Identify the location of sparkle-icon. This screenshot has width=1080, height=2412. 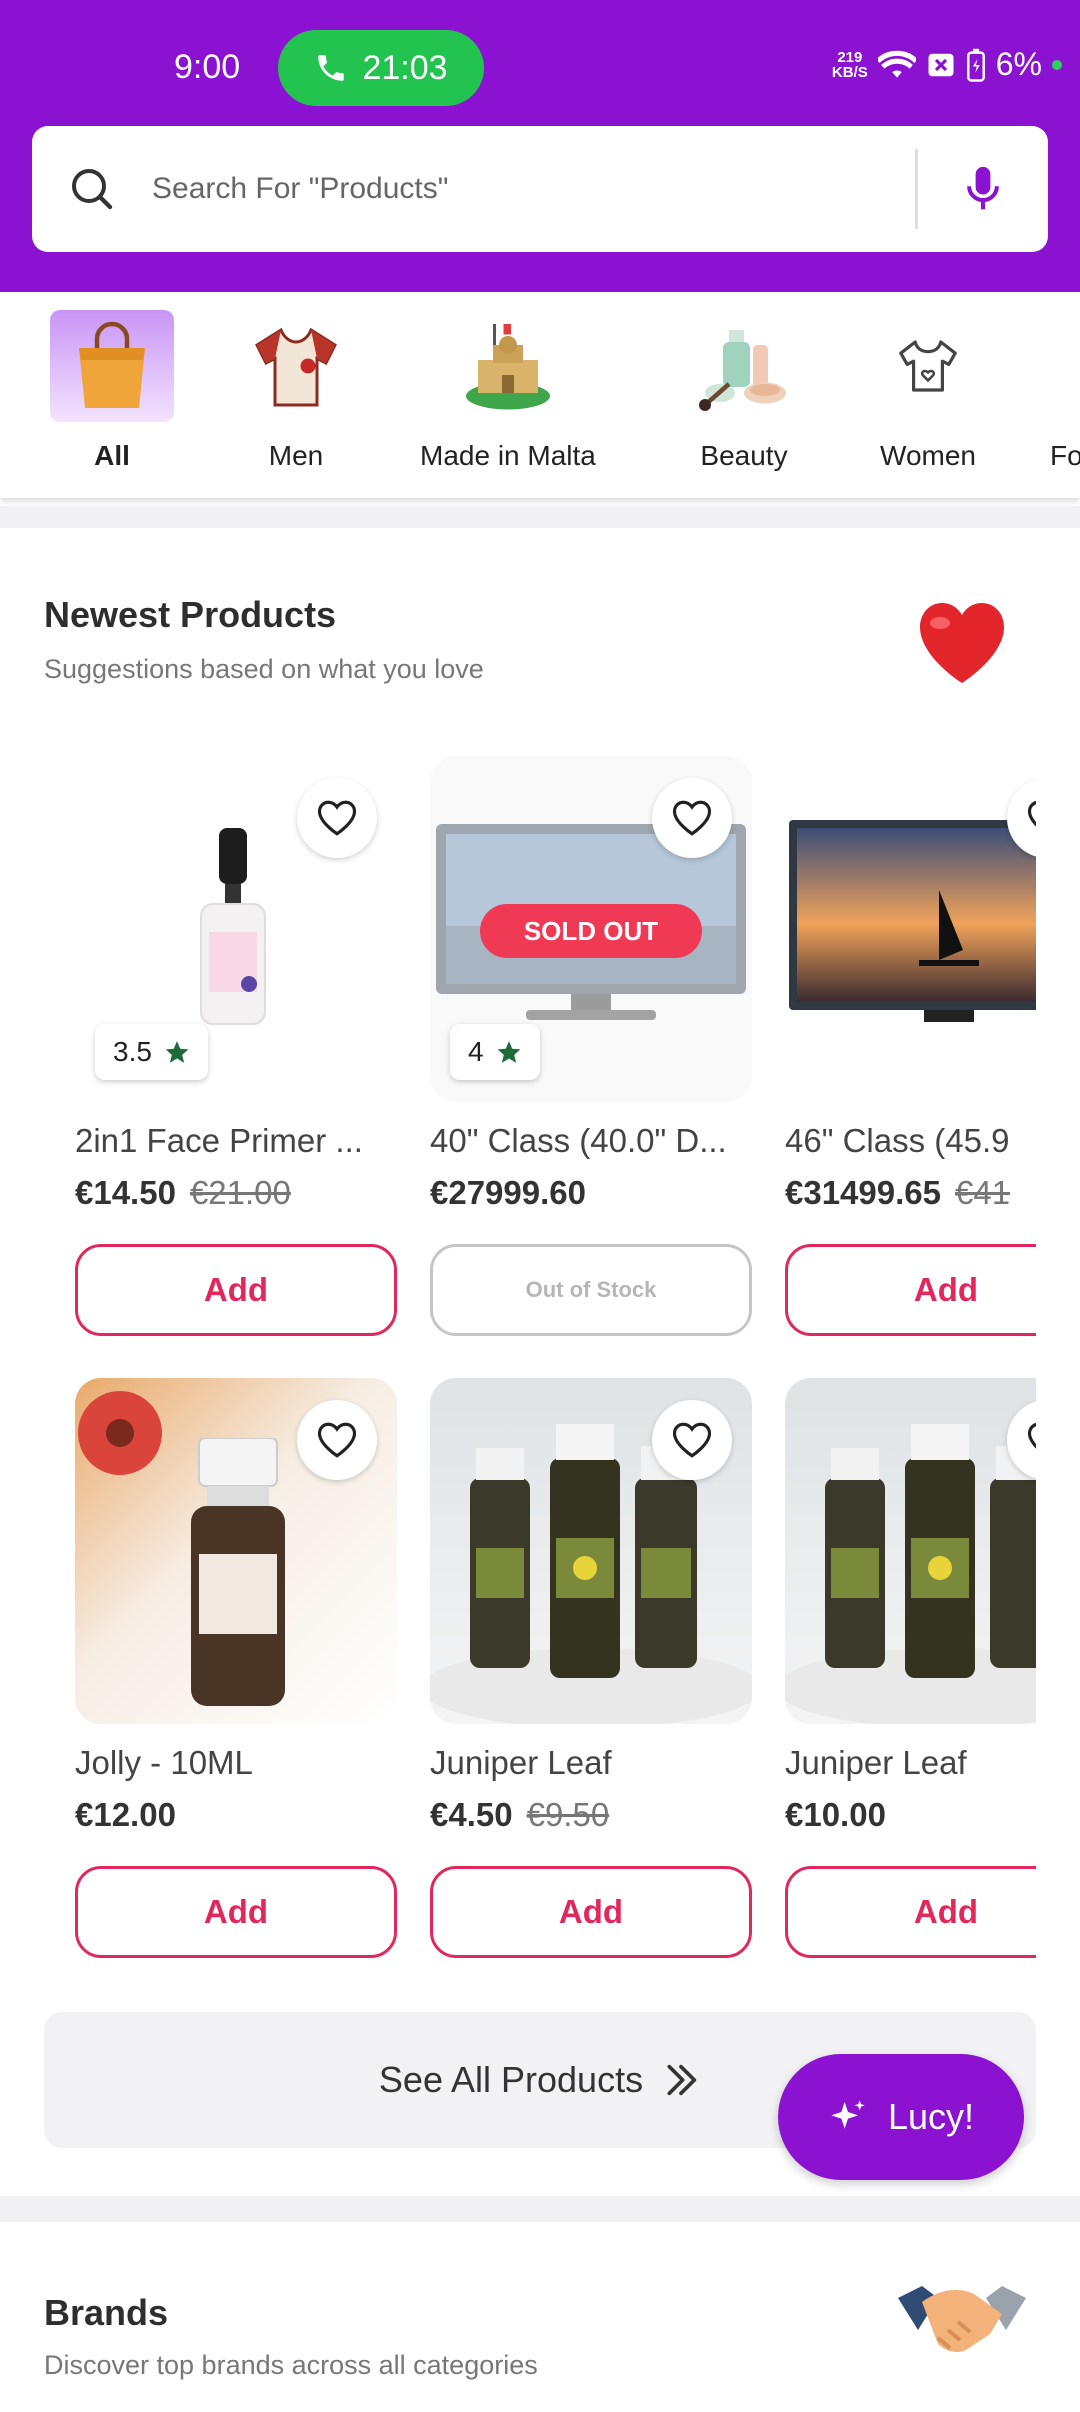
(848, 2114).